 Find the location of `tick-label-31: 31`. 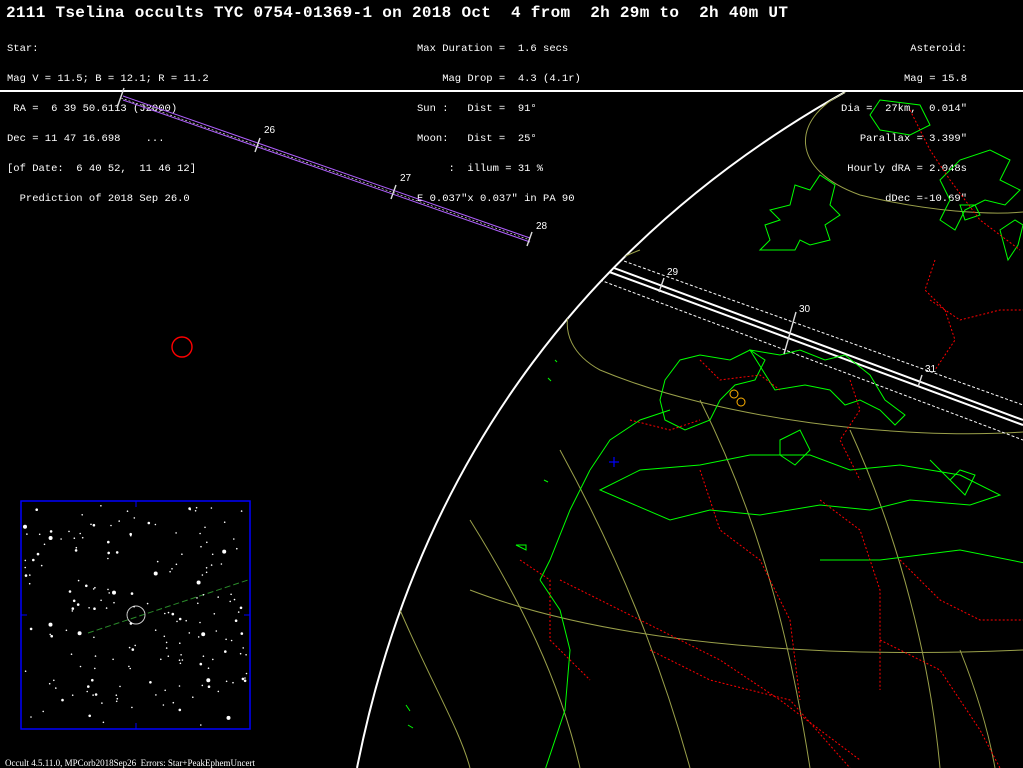

tick-label-31: 31 is located at coordinates (931, 369).